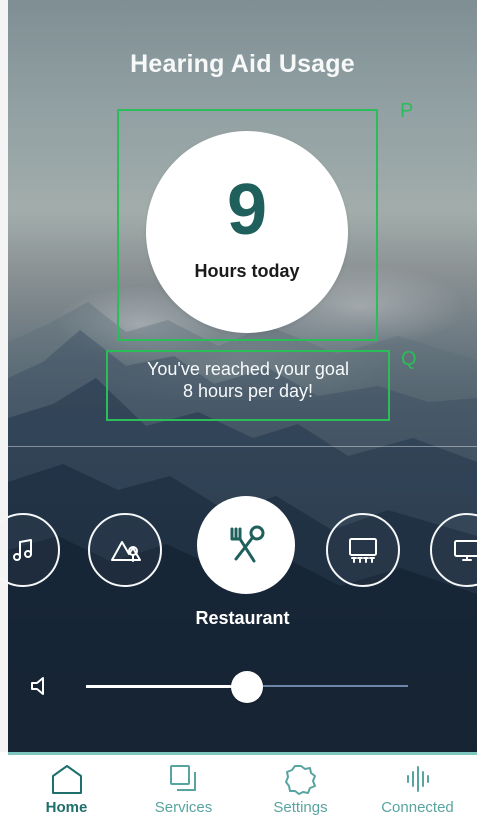 This screenshot has width=477, height=820. Describe the element at coordinates (407, 111) in the screenshot. I see `annotation-label-p: P` at that location.